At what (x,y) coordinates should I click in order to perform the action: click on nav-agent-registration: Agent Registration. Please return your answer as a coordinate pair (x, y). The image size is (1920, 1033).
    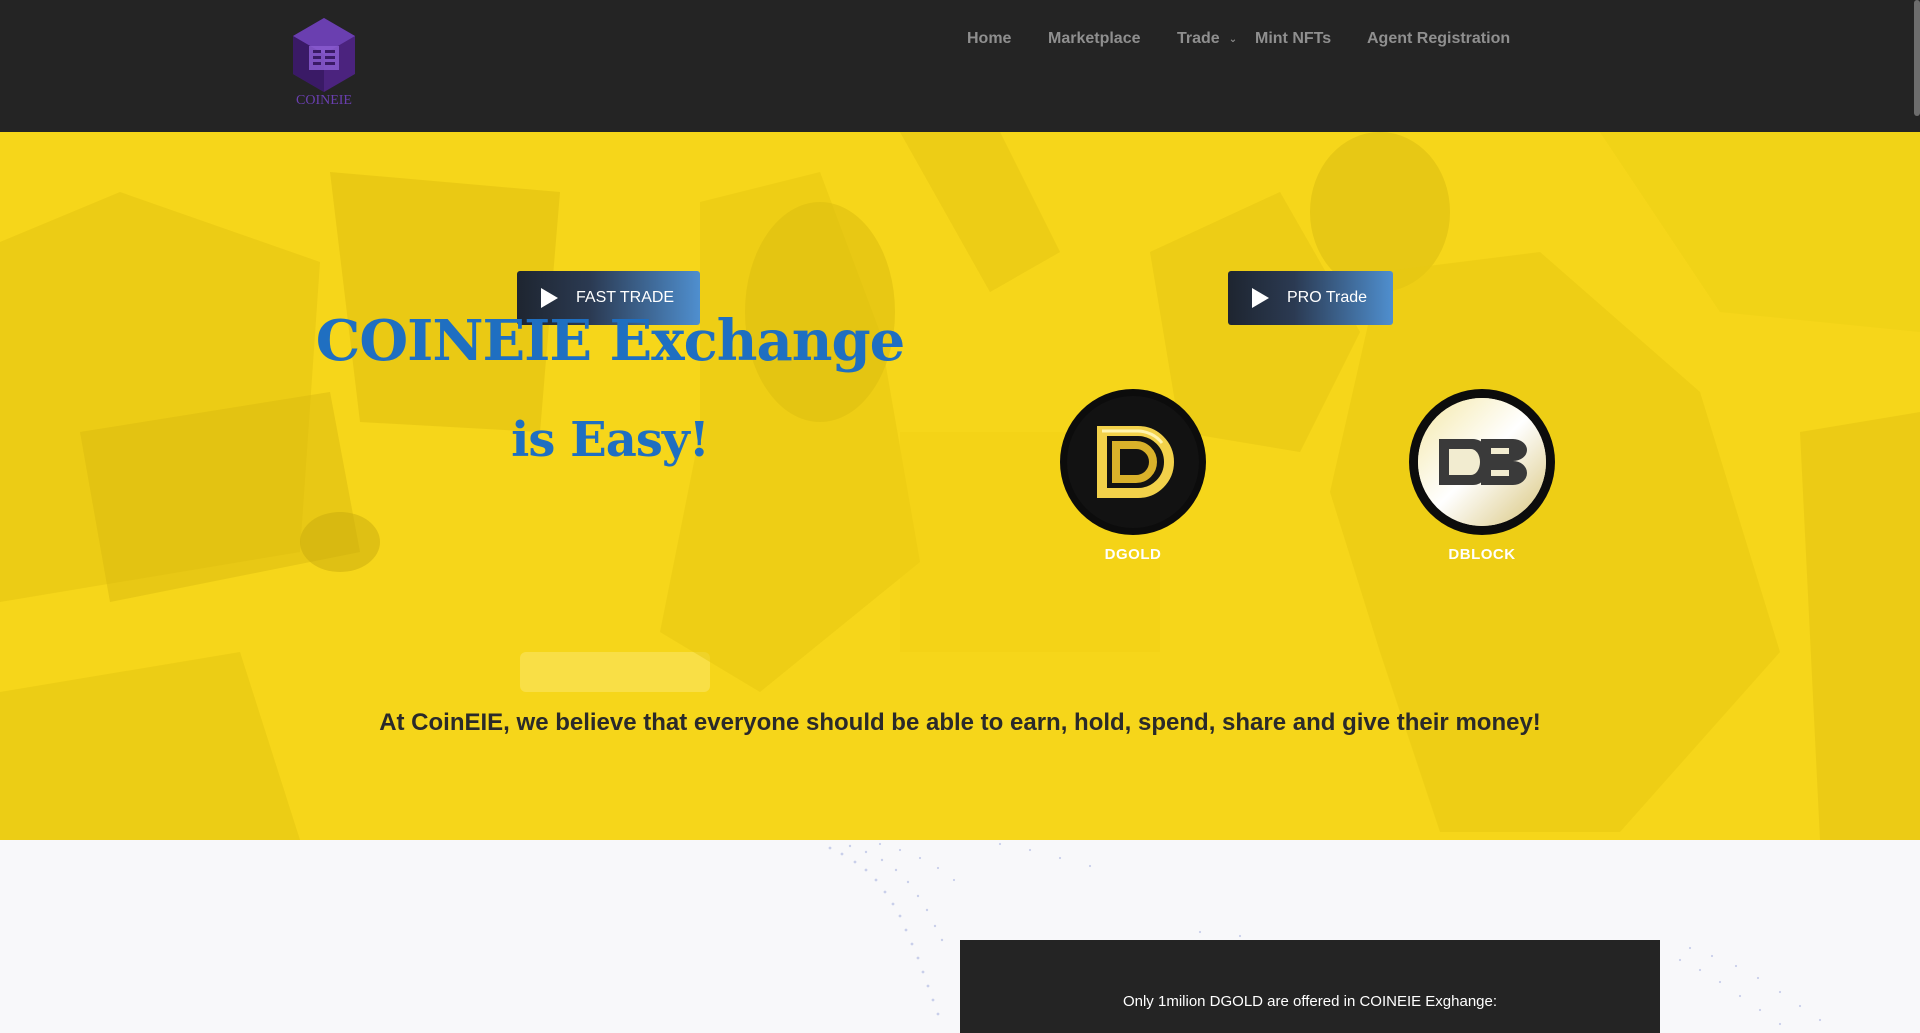
    Looking at the image, I should click on (1438, 39).